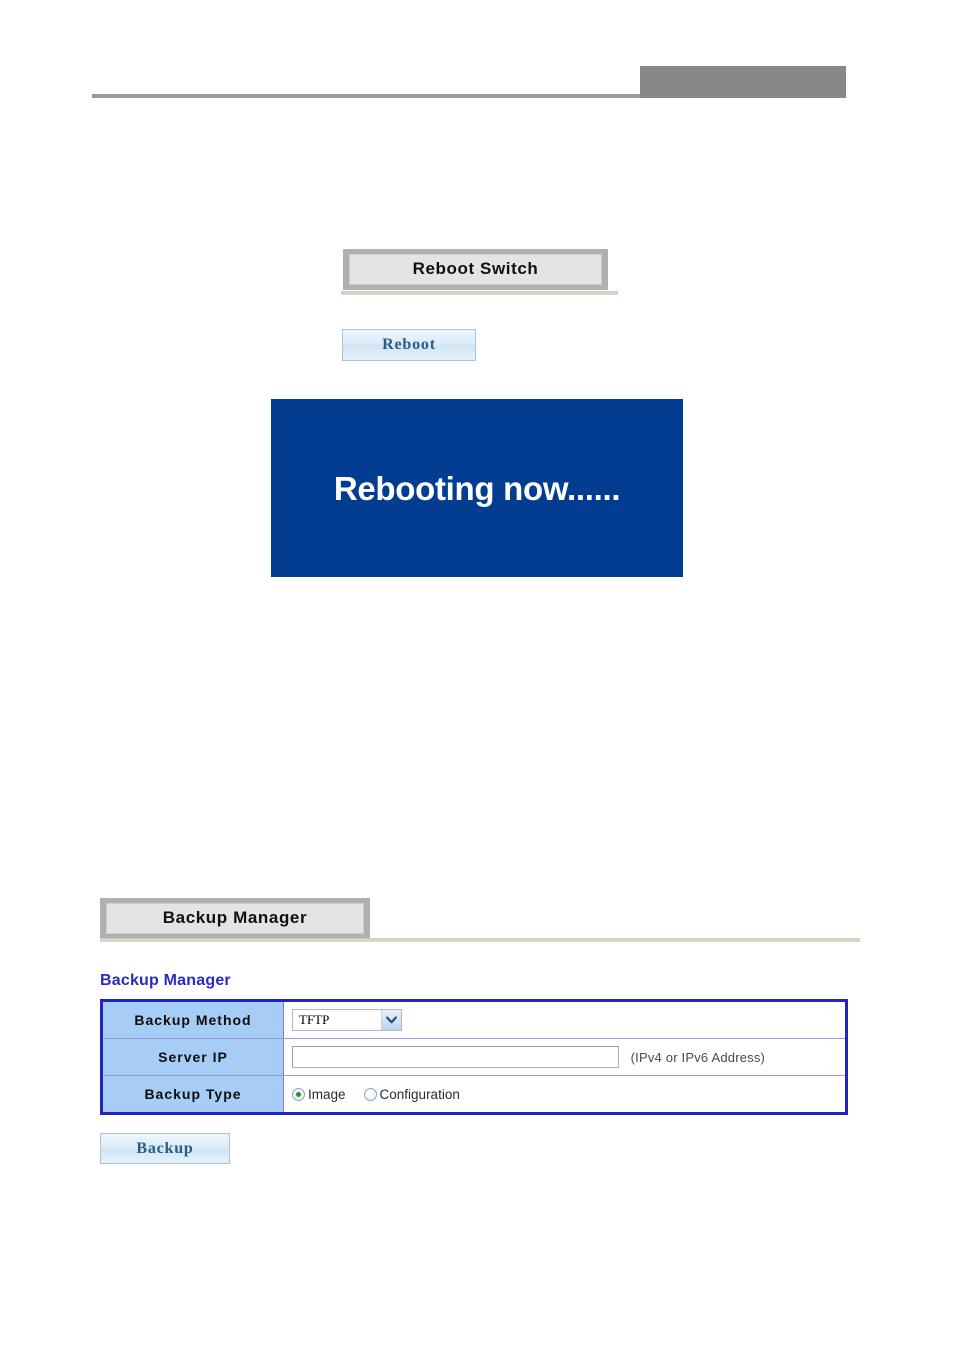  Describe the element at coordinates (314, 1019) in the screenshot. I see `backup-method-selected-value: TFTP` at that location.